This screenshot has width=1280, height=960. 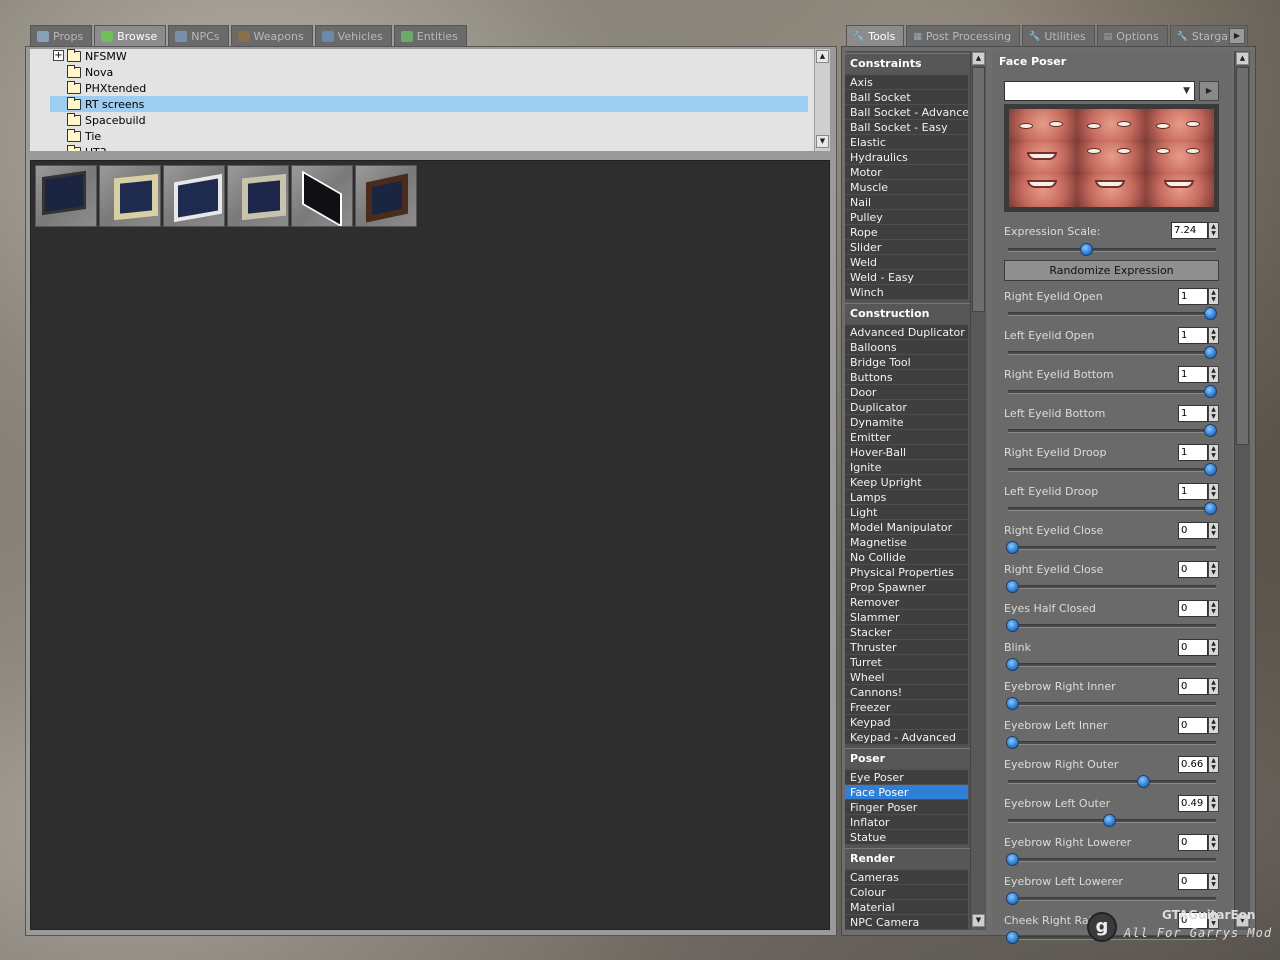 What do you see at coordinates (1132, 36) in the screenshot?
I see `tab-options: ▤ Options` at bounding box center [1132, 36].